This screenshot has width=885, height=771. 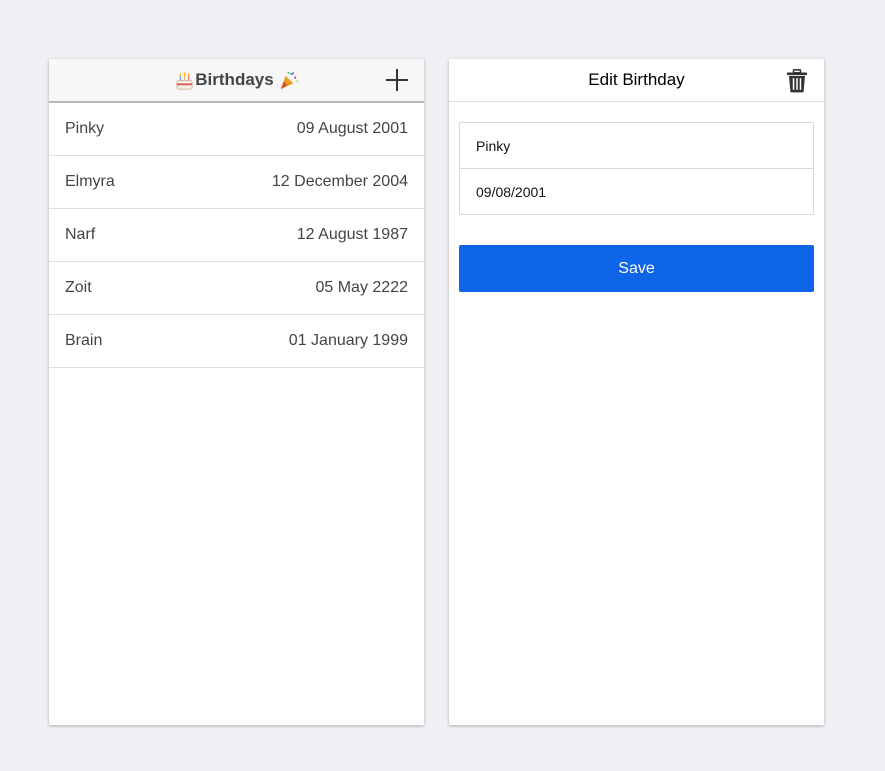 I want to click on birthday-date: 12 August 1987, so click(x=352, y=234).